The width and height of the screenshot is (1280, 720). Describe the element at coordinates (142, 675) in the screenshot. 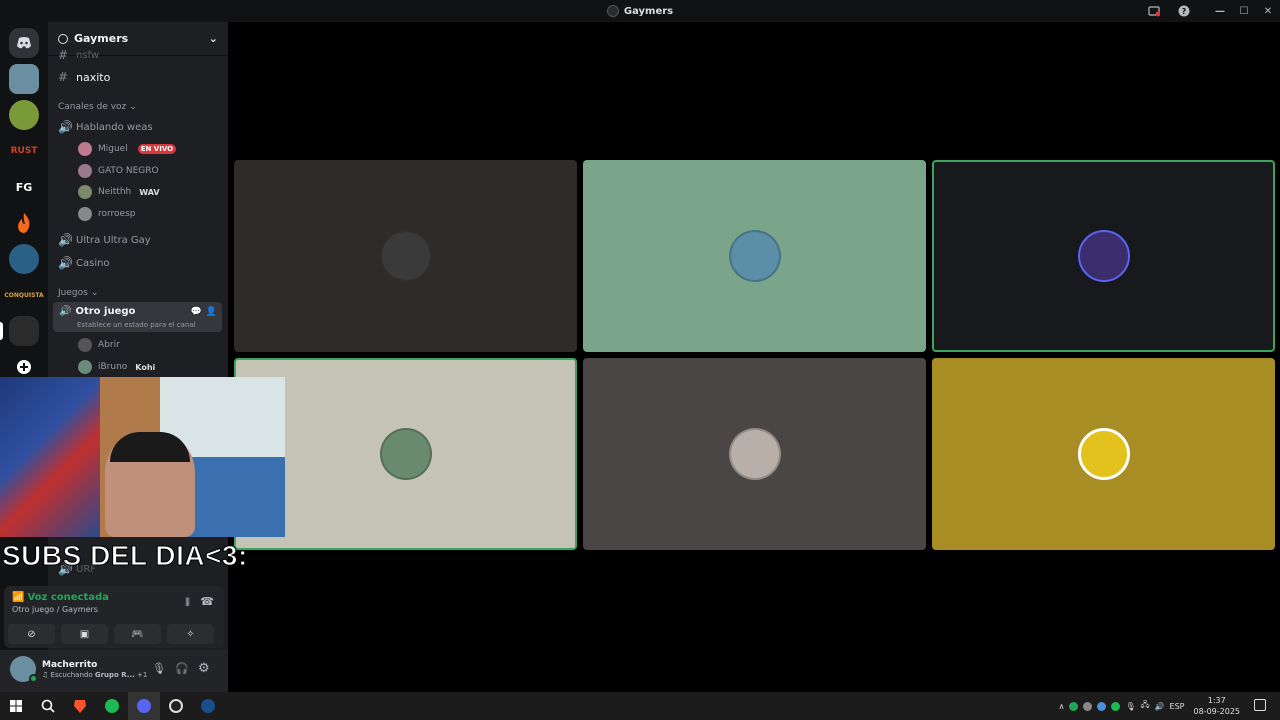

I see `activity-extra: +1` at that location.